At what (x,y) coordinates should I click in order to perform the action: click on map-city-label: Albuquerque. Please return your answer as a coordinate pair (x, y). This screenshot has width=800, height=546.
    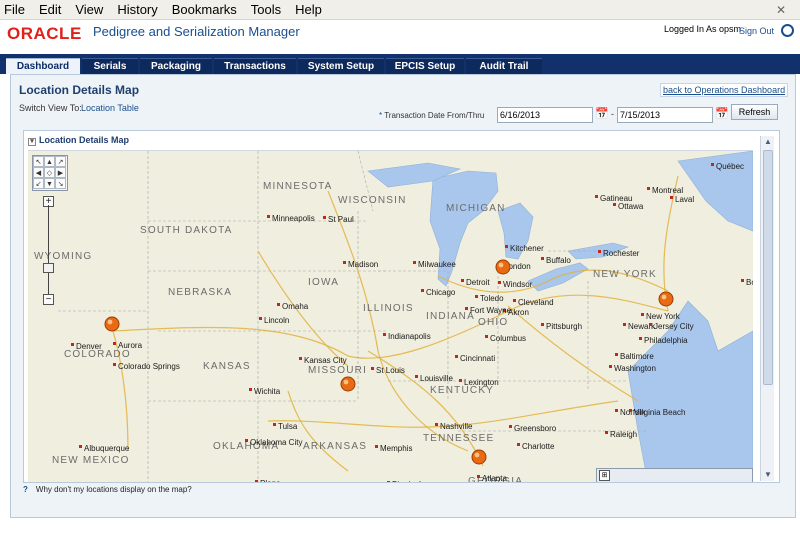
    Looking at the image, I should click on (107, 448).